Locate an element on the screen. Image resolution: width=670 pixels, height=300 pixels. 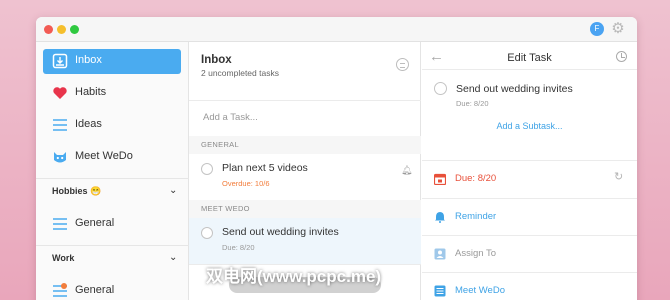
task-title: Plan next 5 videos is located at coordinates (265, 168).